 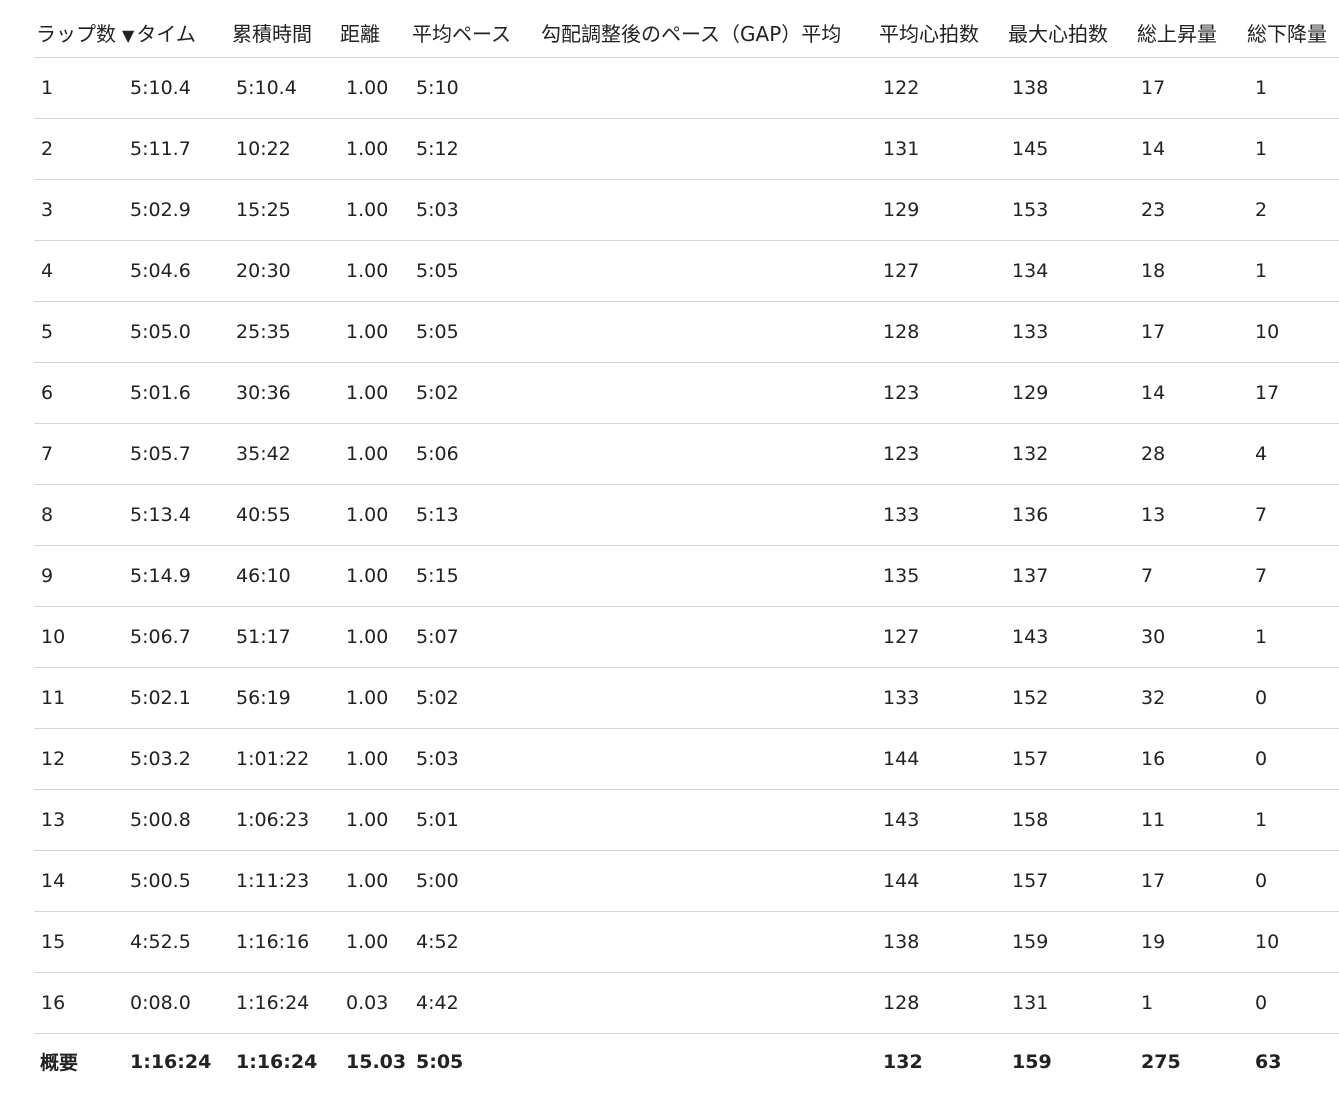 I want to click on table-row: 14 5:00.5 1:11:23 1.00 5:00 144 157 17 0, so click(x=686, y=881).